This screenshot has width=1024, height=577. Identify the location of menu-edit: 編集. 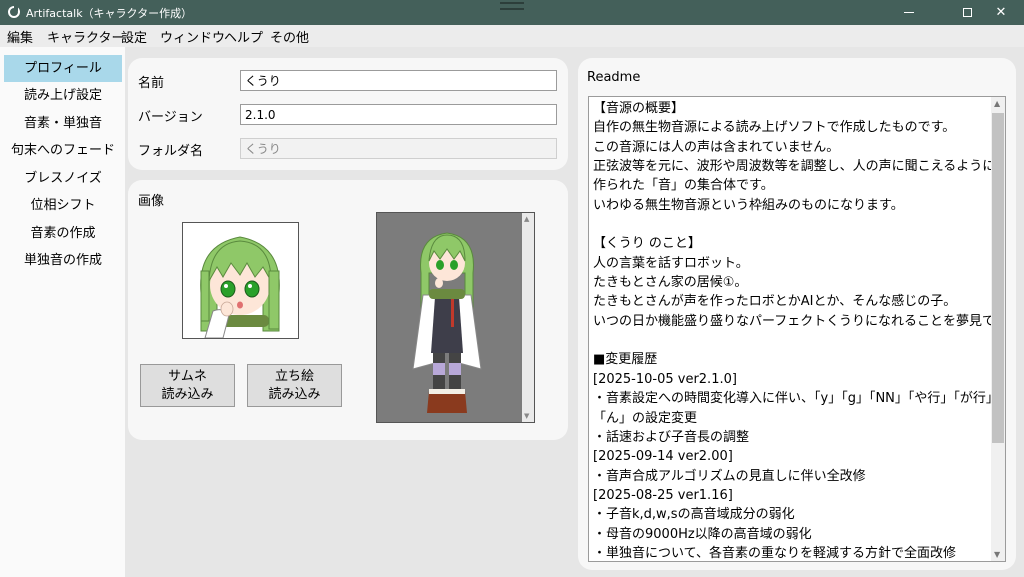
(20, 36).